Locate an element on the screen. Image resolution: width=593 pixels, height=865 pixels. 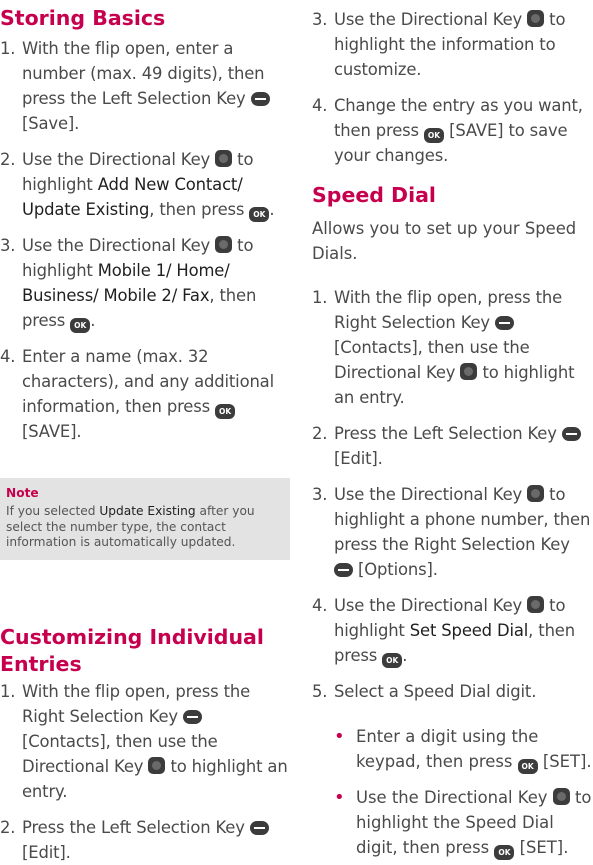
section-title-speed-dial: Speed Dial is located at coordinates (374, 195).